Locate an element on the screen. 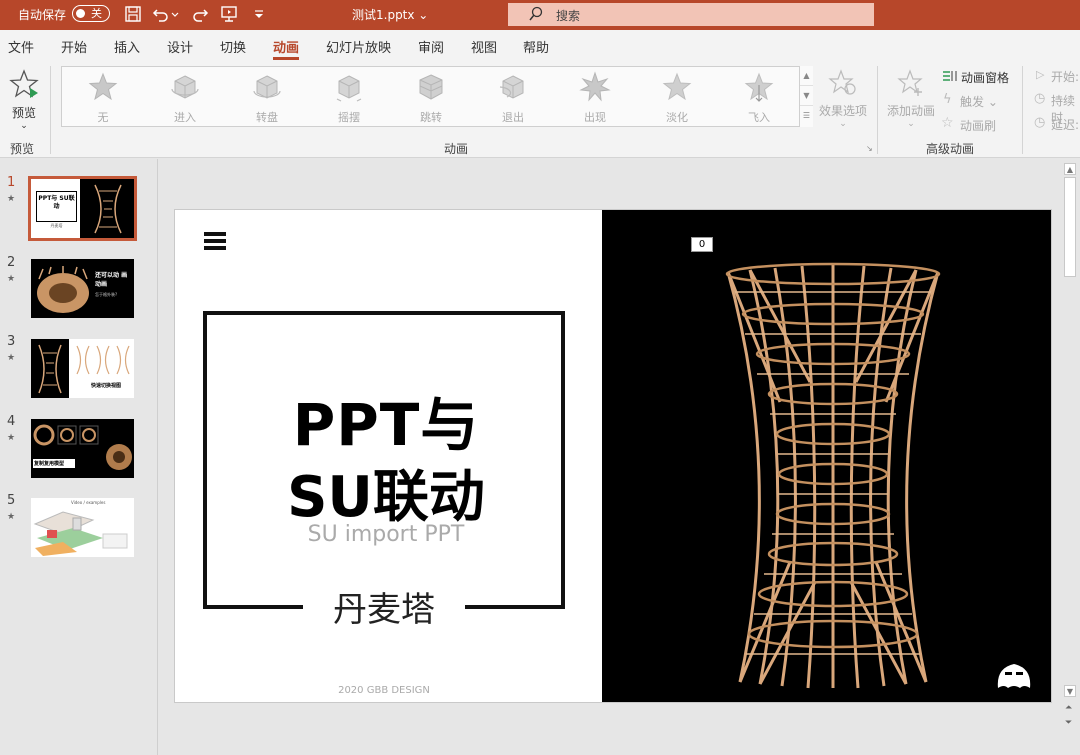 The height and width of the screenshot is (755, 1080). dialog-launcher-icon: ↘ is located at coordinates (869, 148).